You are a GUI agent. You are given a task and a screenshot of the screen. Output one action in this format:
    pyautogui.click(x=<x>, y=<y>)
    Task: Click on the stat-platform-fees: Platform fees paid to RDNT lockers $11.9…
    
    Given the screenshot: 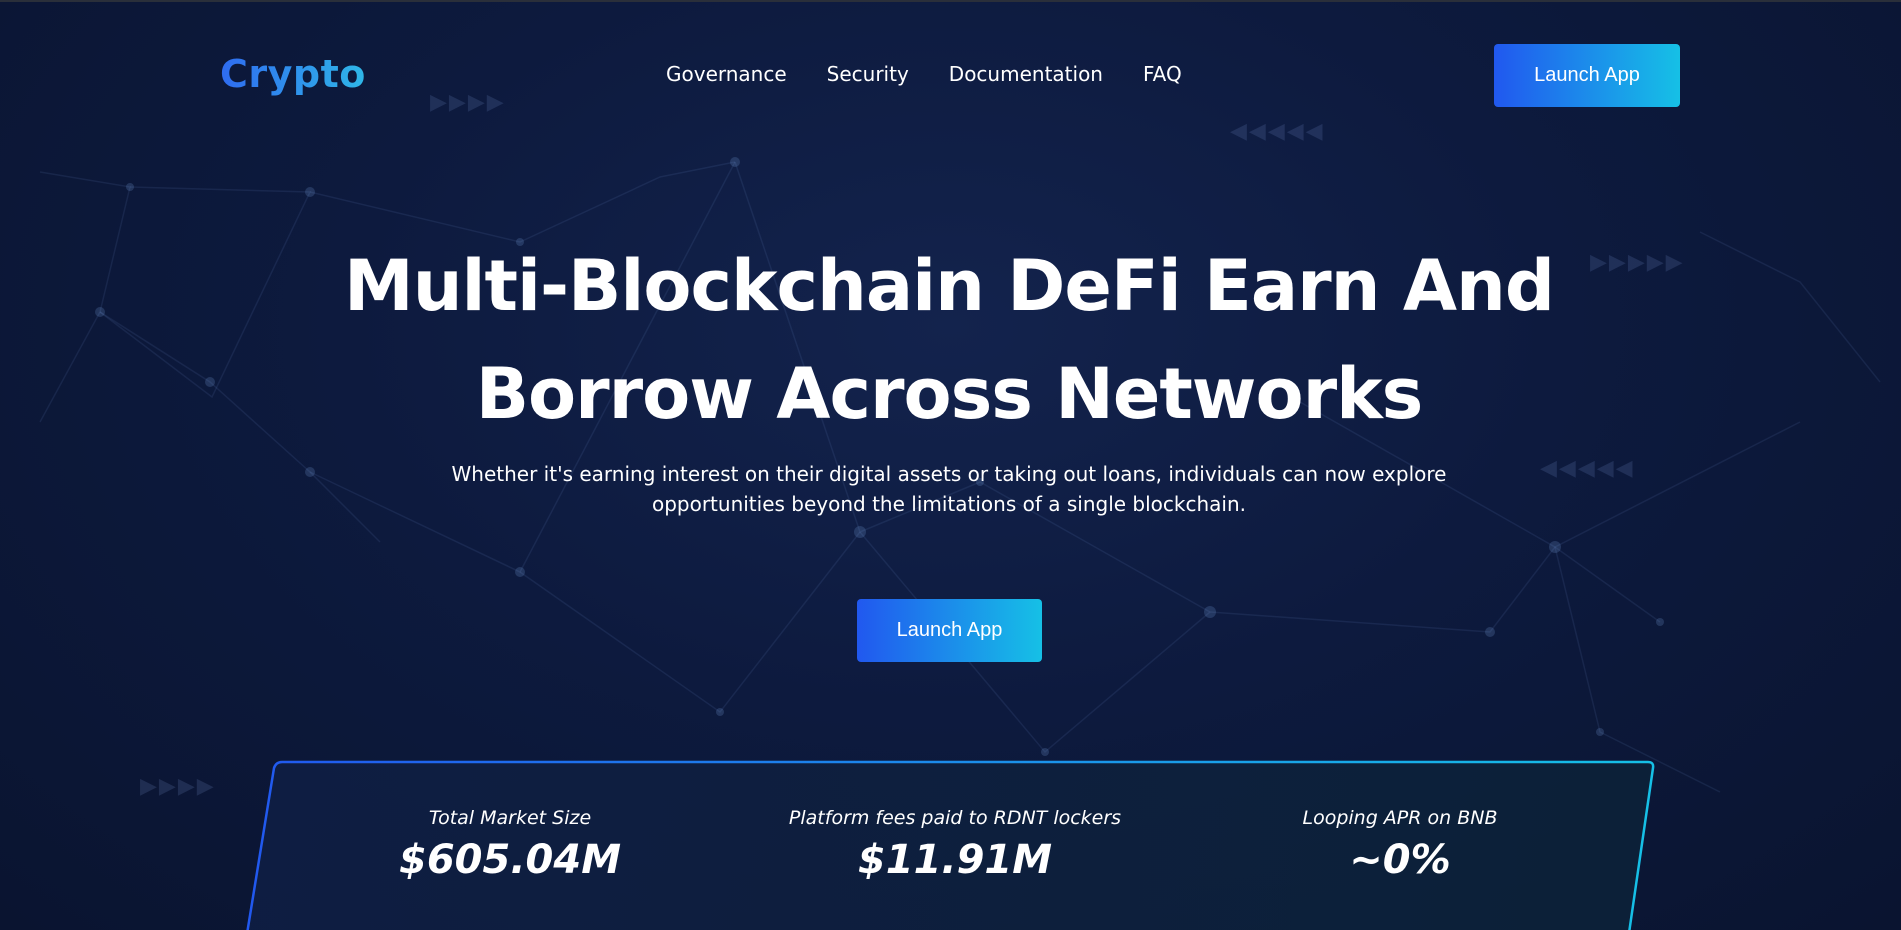 What is the action you would take?
    pyautogui.click(x=955, y=845)
    